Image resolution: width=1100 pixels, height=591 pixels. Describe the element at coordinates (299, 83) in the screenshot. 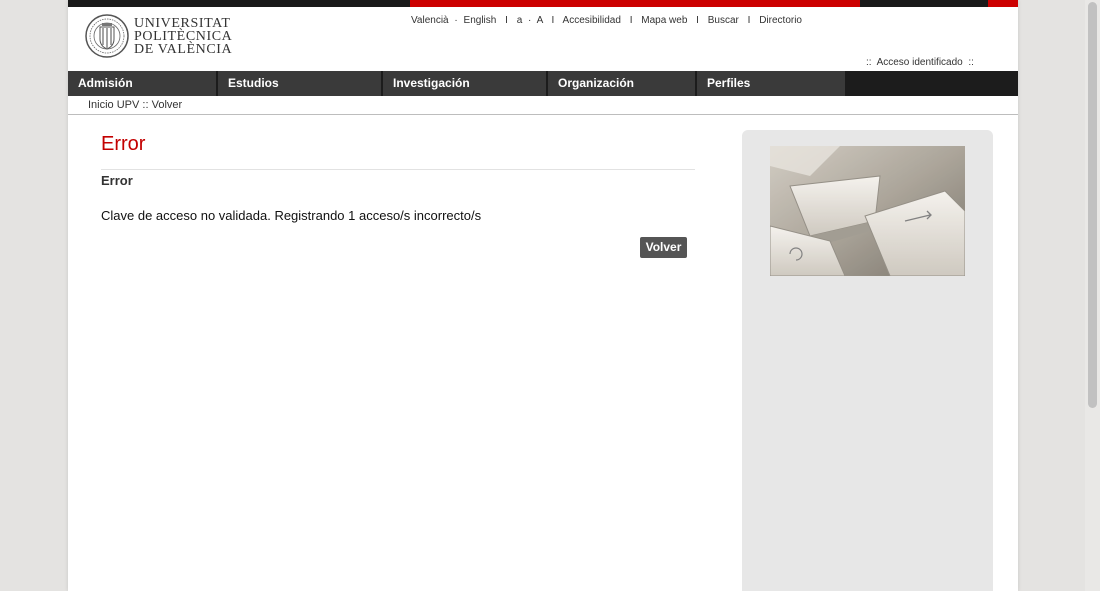

I see `nav-item-estudios: Estudios` at that location.